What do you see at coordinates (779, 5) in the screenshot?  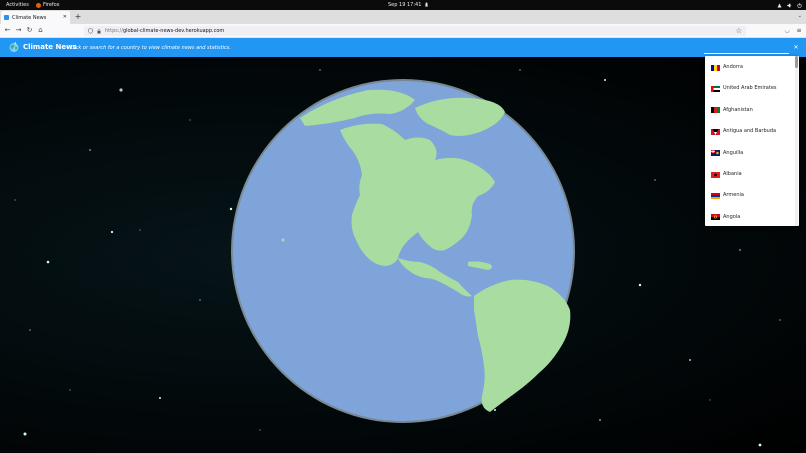 I see `network-icon` at bounding box center [779, 5].